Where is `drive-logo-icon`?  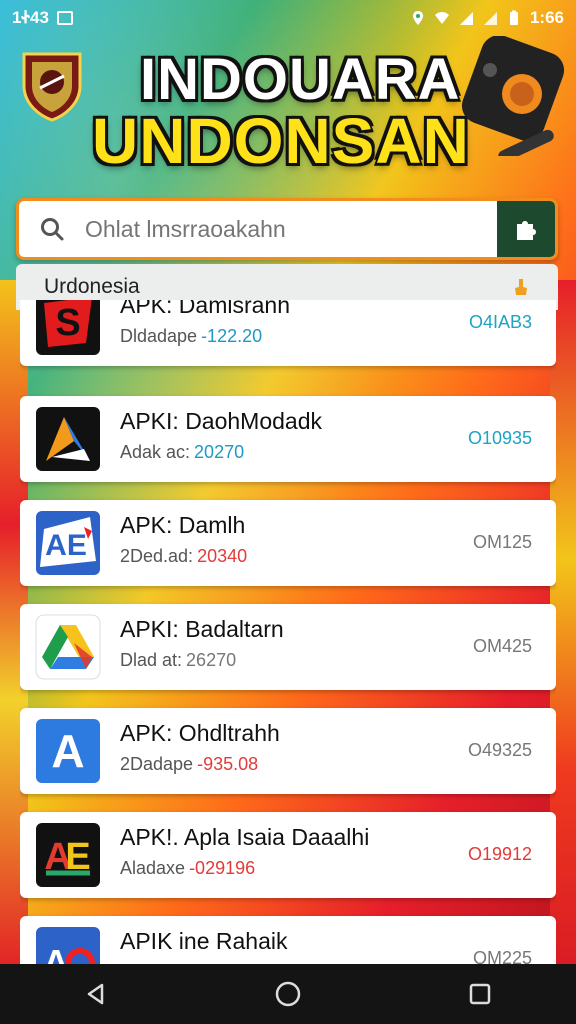 drive-logo-icon is located at coordinates (68, 647).